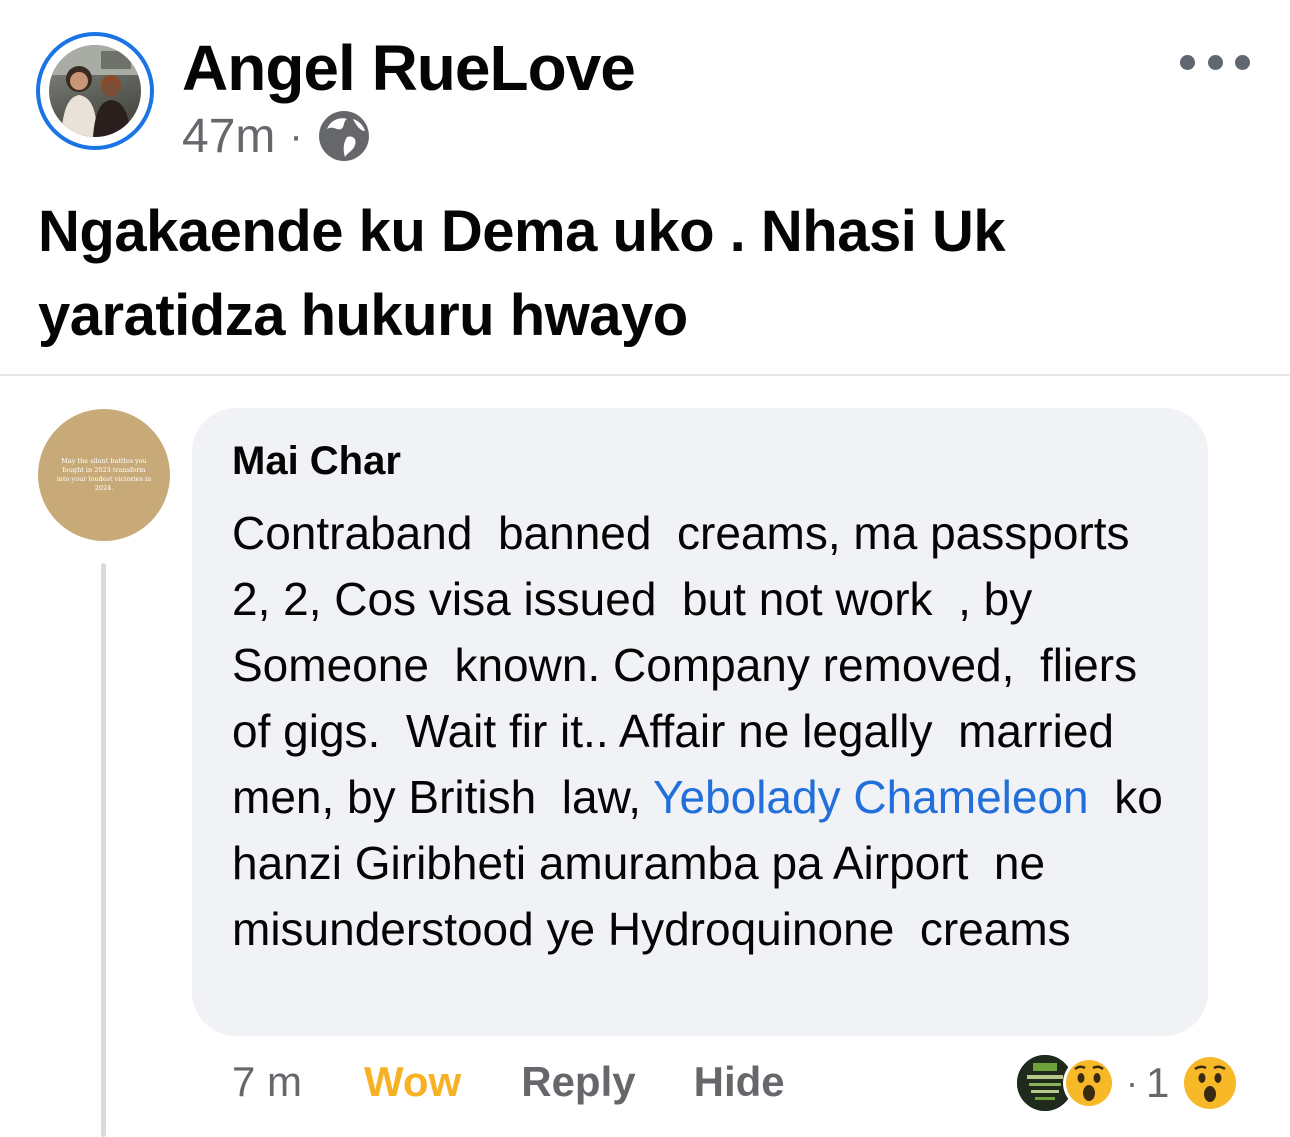  I want to click on commenter-name: Mai Char, so click(700, 461).